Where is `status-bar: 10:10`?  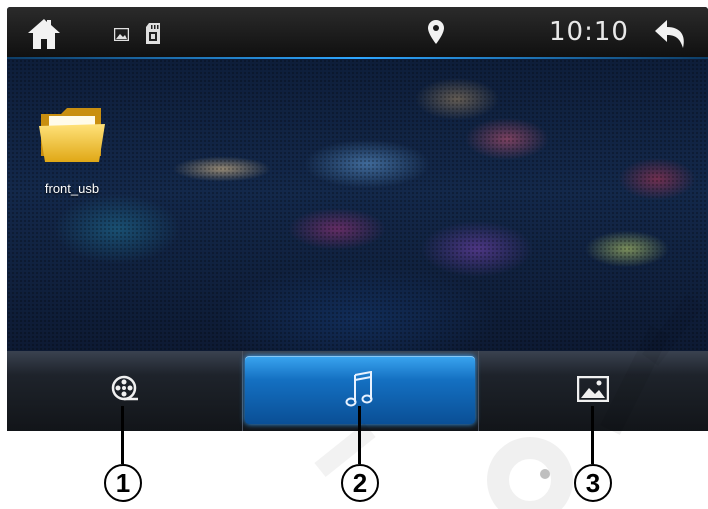
status-bar: 10:10 is located at coordinates (357, 33).